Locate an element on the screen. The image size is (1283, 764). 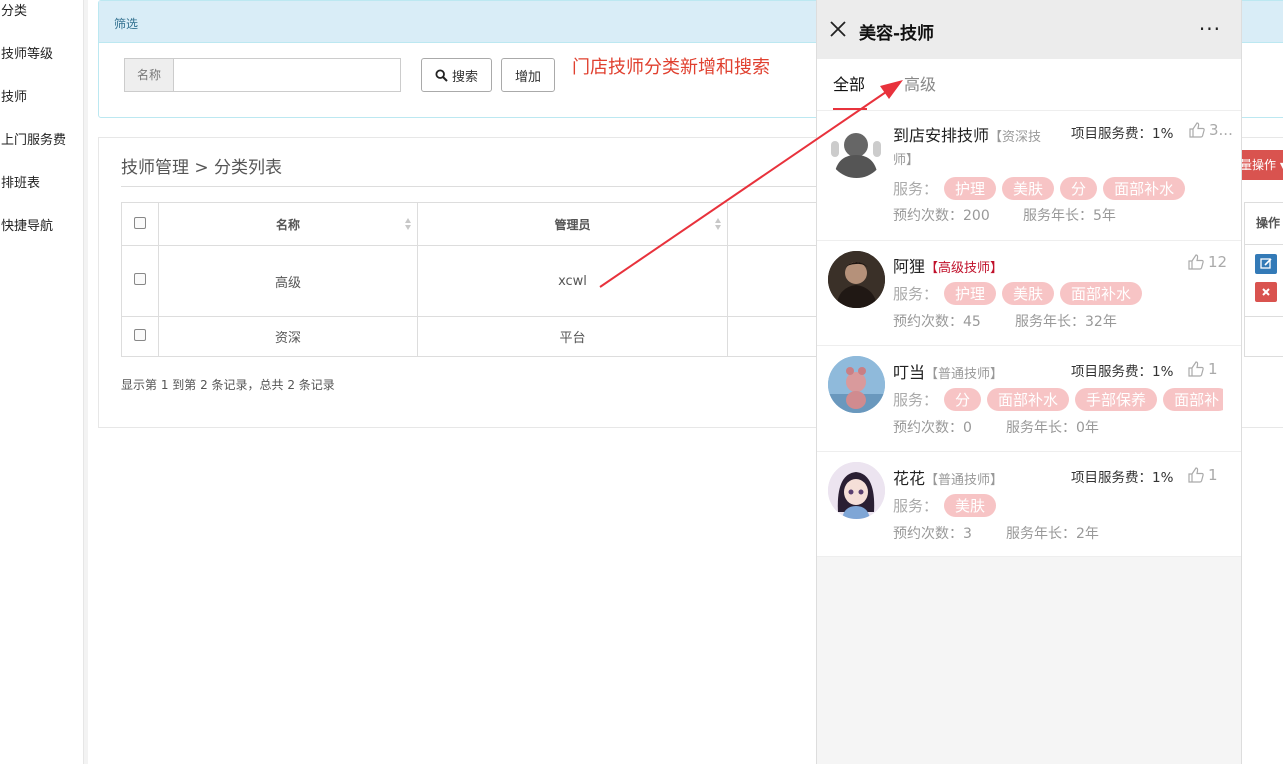
row-admin: xcwl is located at coordinates (572, 281).